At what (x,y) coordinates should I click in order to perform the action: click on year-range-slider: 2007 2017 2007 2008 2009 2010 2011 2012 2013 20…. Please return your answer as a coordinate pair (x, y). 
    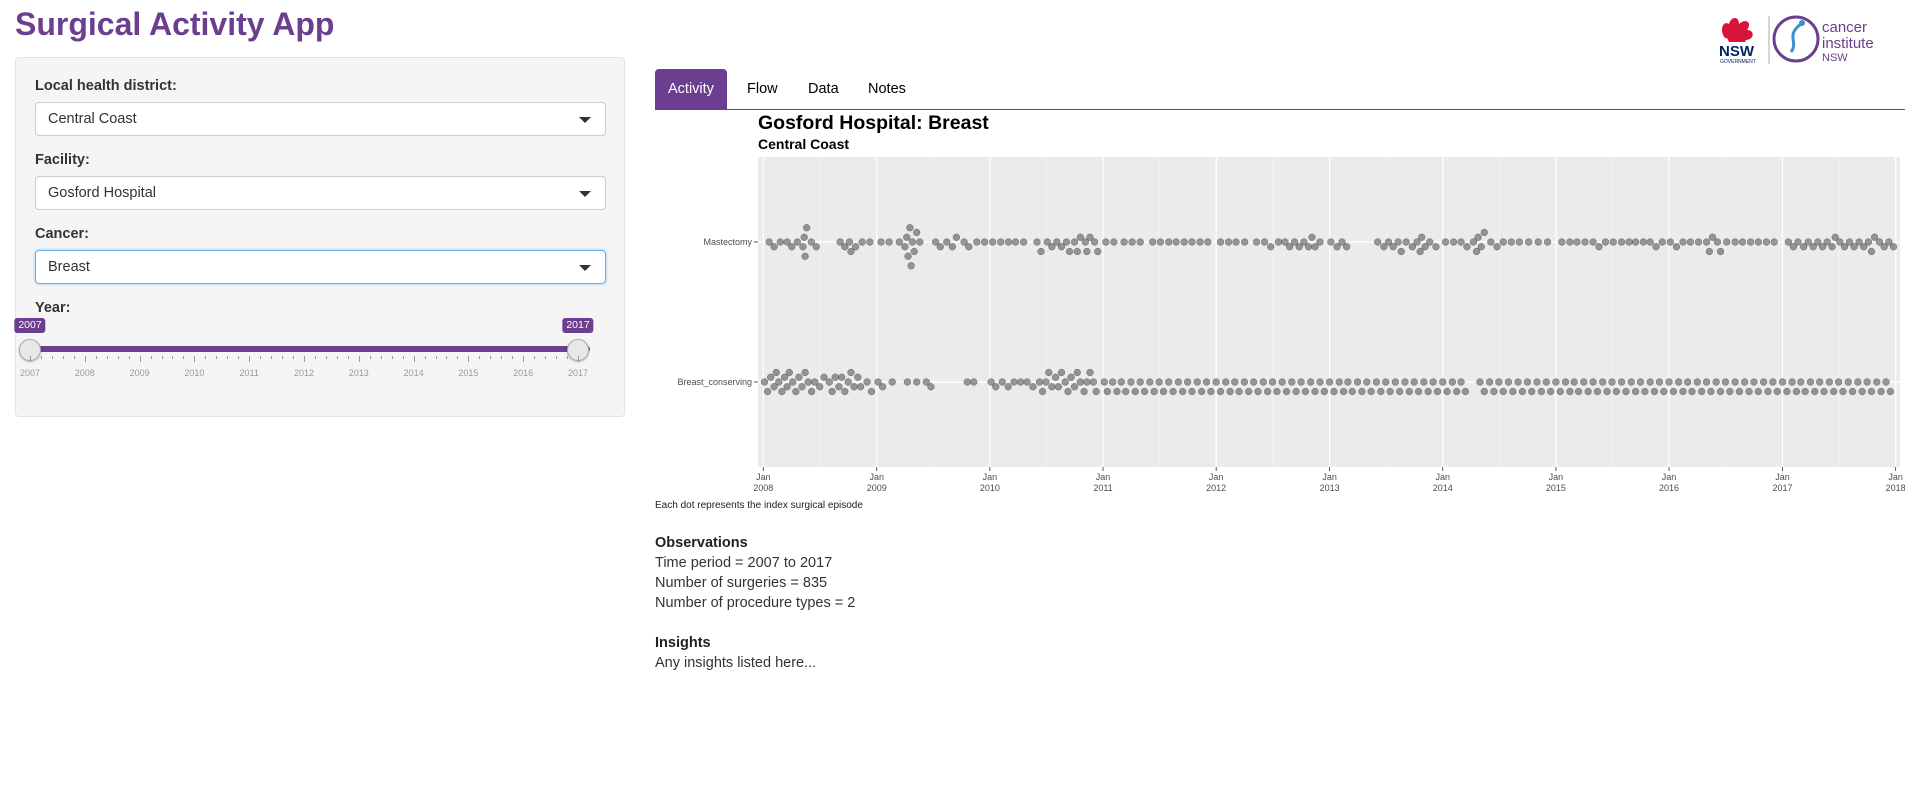
    Looking at the image, I should click on (304, 348).